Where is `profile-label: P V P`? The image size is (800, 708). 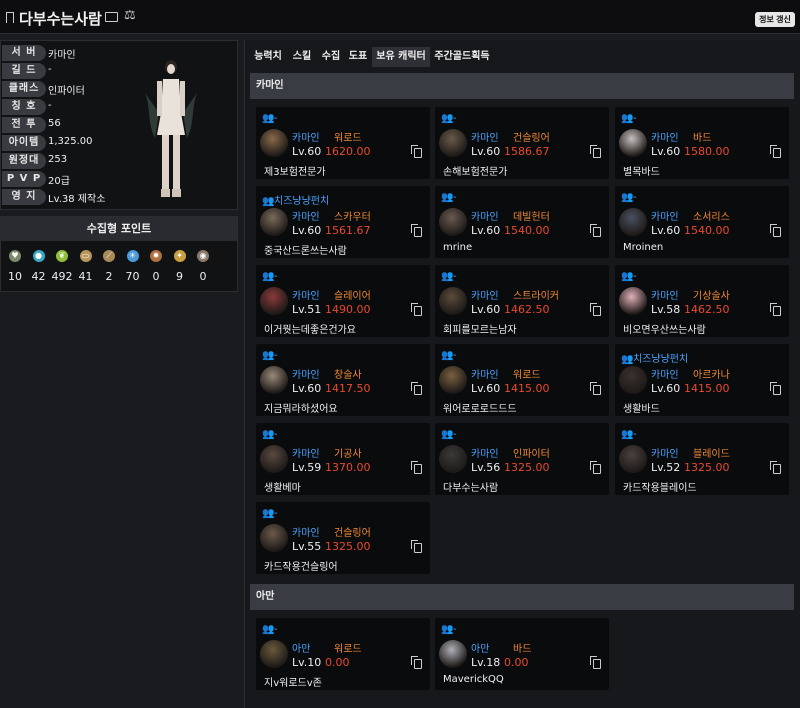
profile-label: P V P is located at coordinates (24, 179).